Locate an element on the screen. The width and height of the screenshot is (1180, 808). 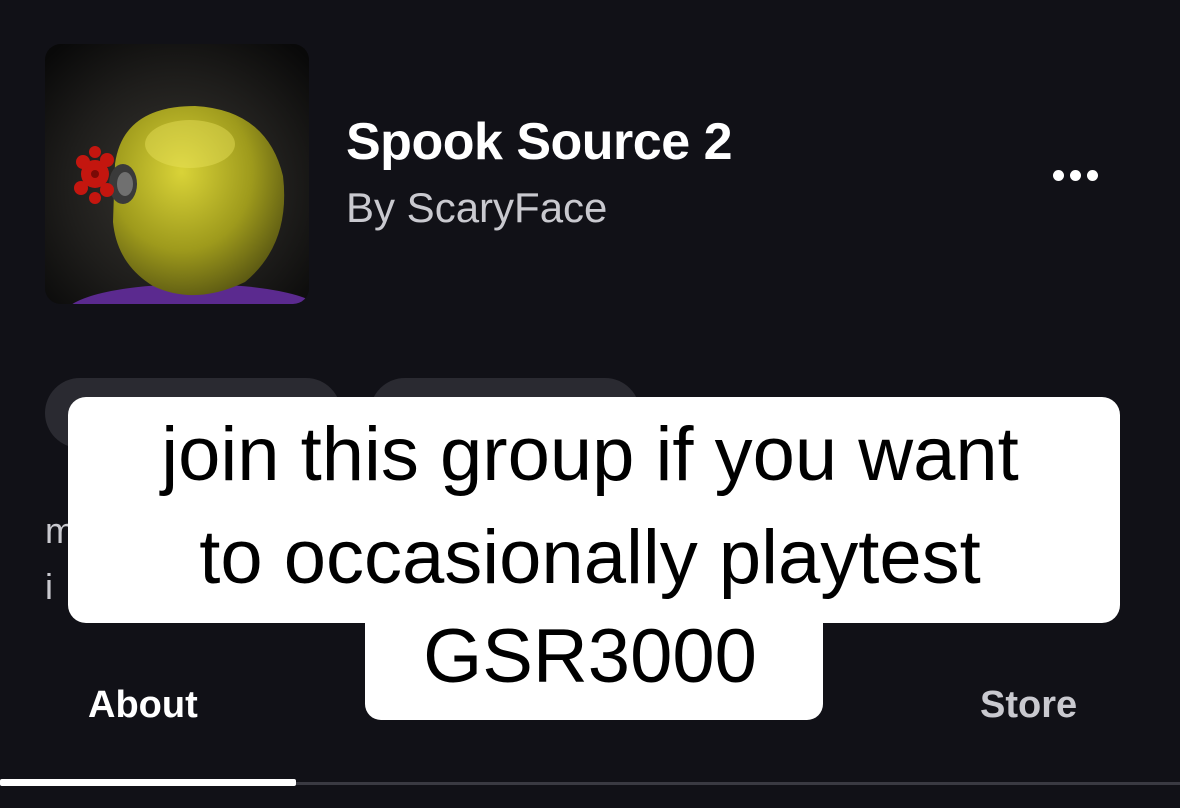
caption-line: join this group if you want is located at coordinates (590, 454).